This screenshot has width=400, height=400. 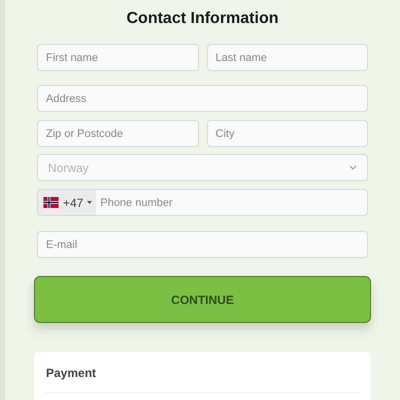 I want to click on city-field: City, so click(x=287, y=133).